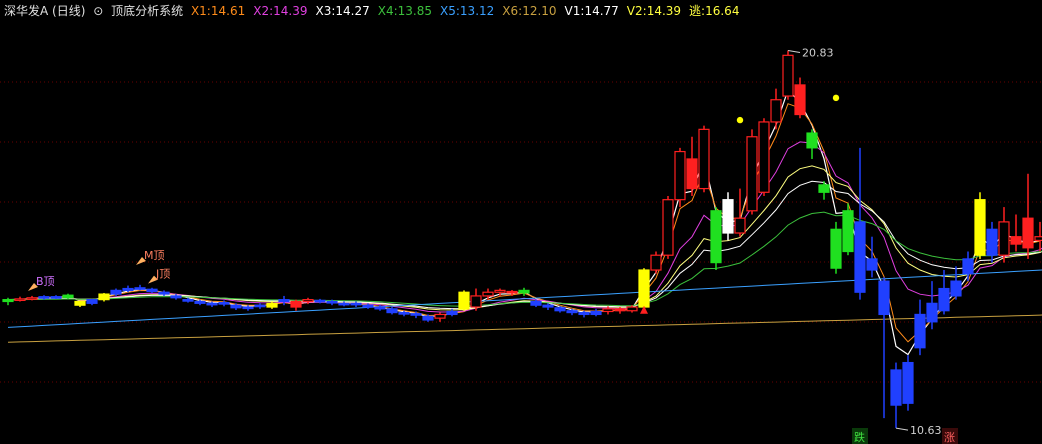 This screenshot has height=444, width=1042. What do you see at coordinates (154, 255) in the screenshot?
I see `tag-m-top: M顶` at bounding box center [154, 255].